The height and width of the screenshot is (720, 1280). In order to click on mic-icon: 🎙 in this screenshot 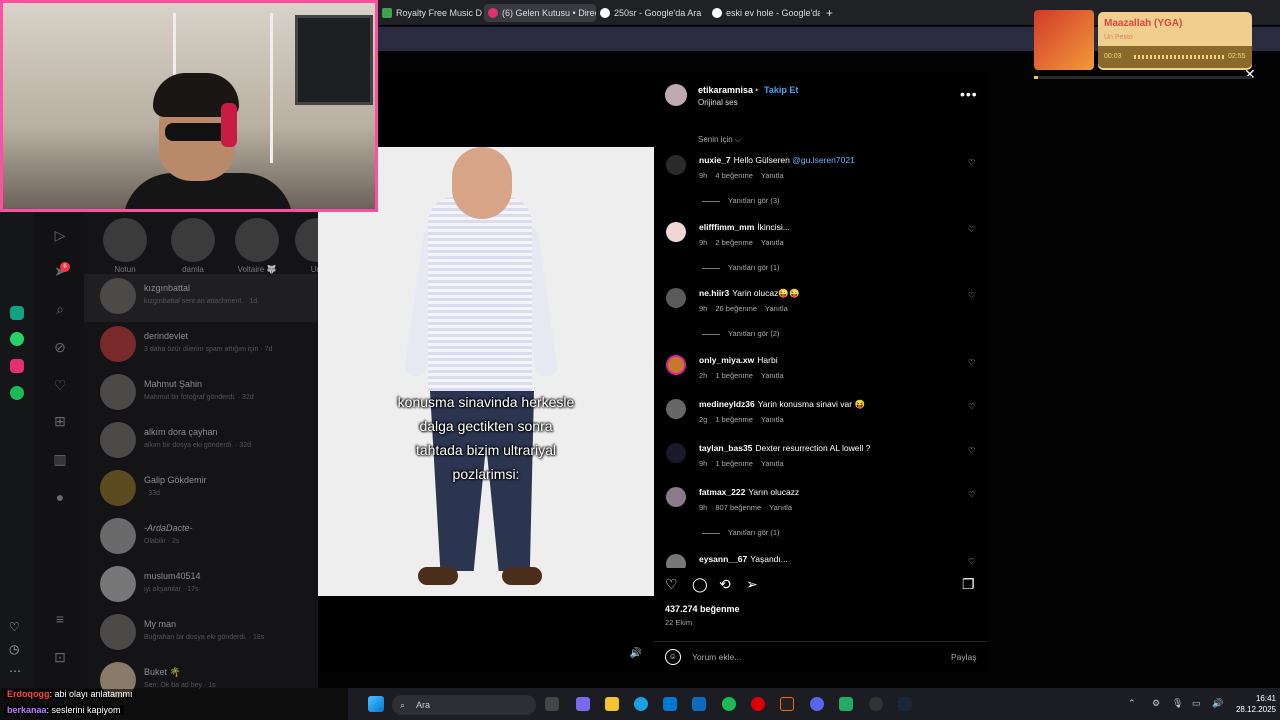, I will do `click(1177, 703)`.